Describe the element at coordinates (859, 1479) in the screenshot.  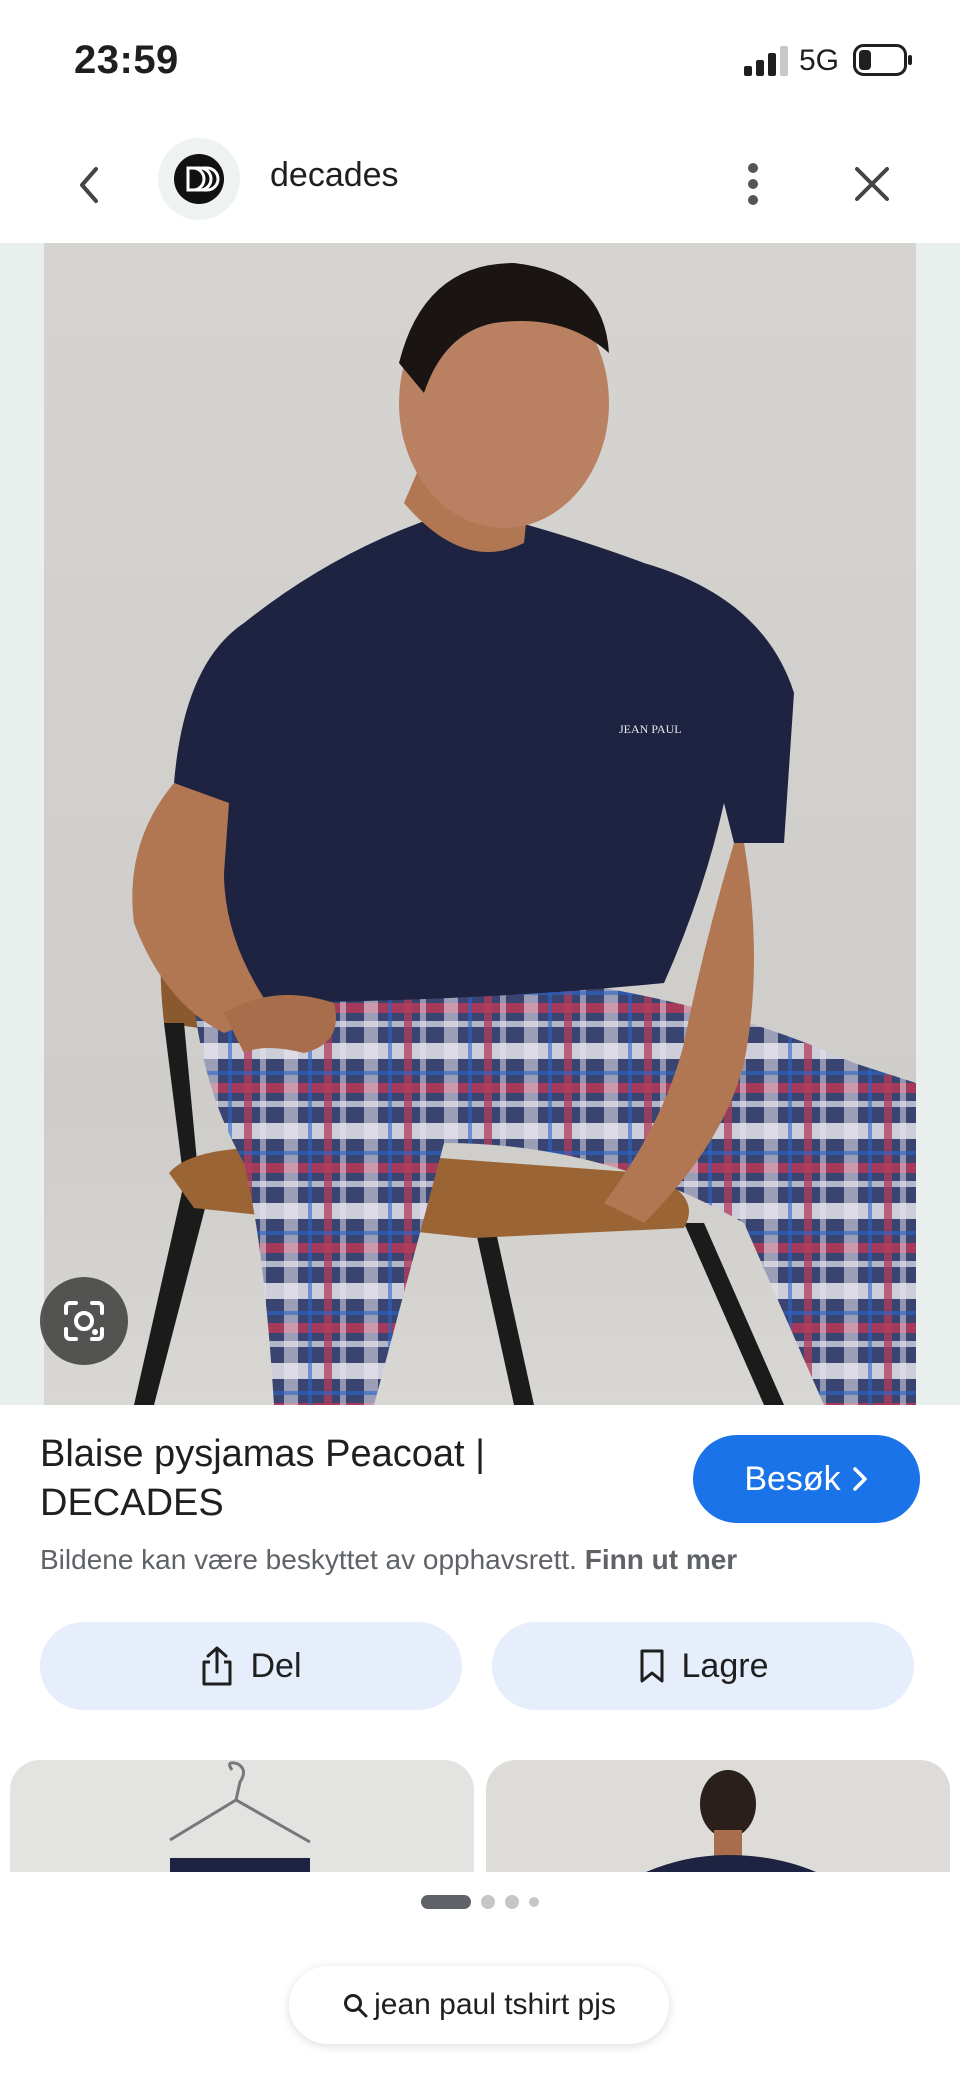
I see `chevron-right-icon` at that location.